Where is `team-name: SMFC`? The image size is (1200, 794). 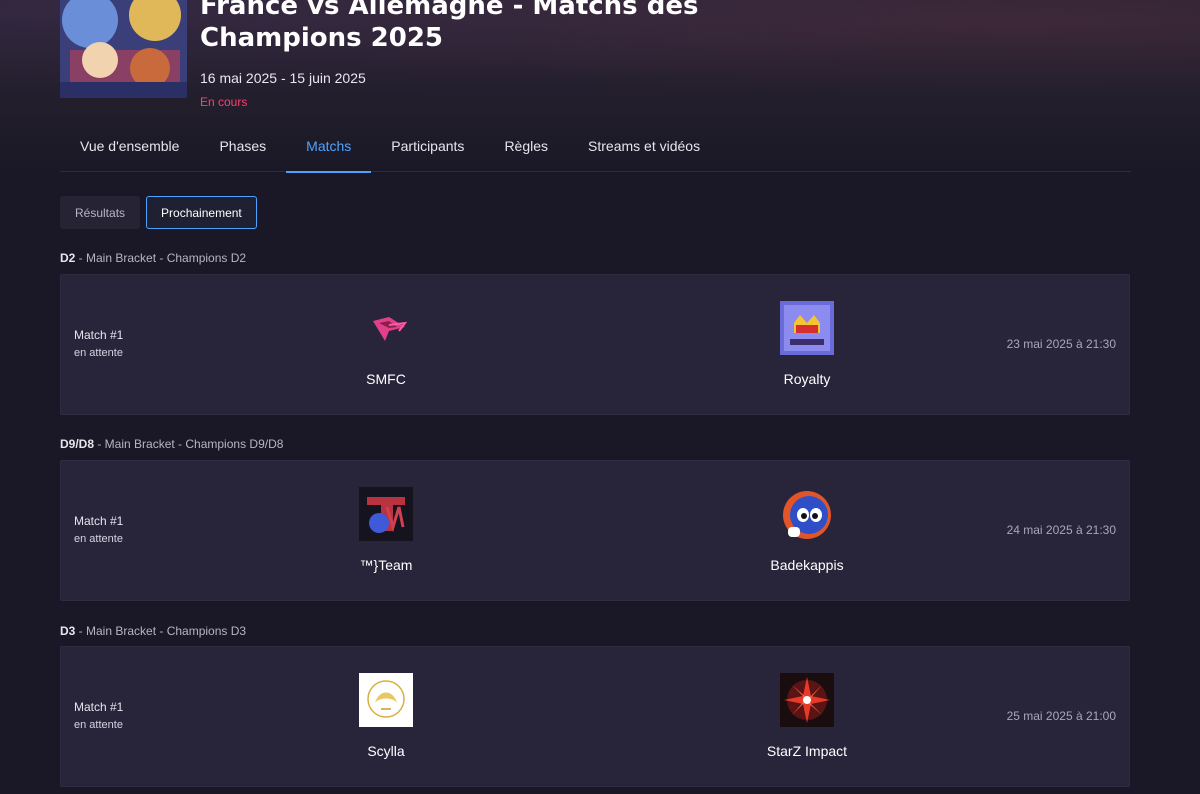
team-name: SMFC is located at coordinates (386, 379).